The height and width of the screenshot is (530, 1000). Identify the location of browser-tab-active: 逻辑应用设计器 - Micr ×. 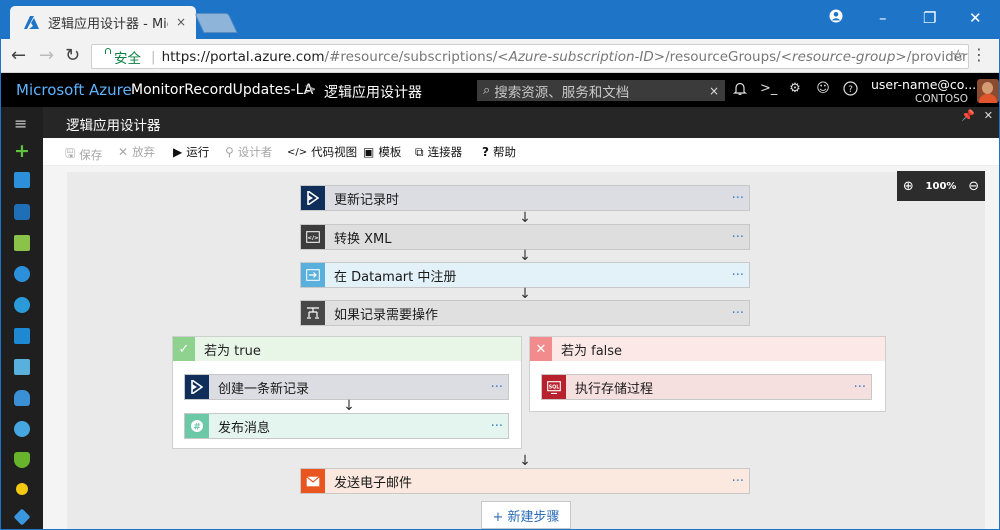
(103, 22).